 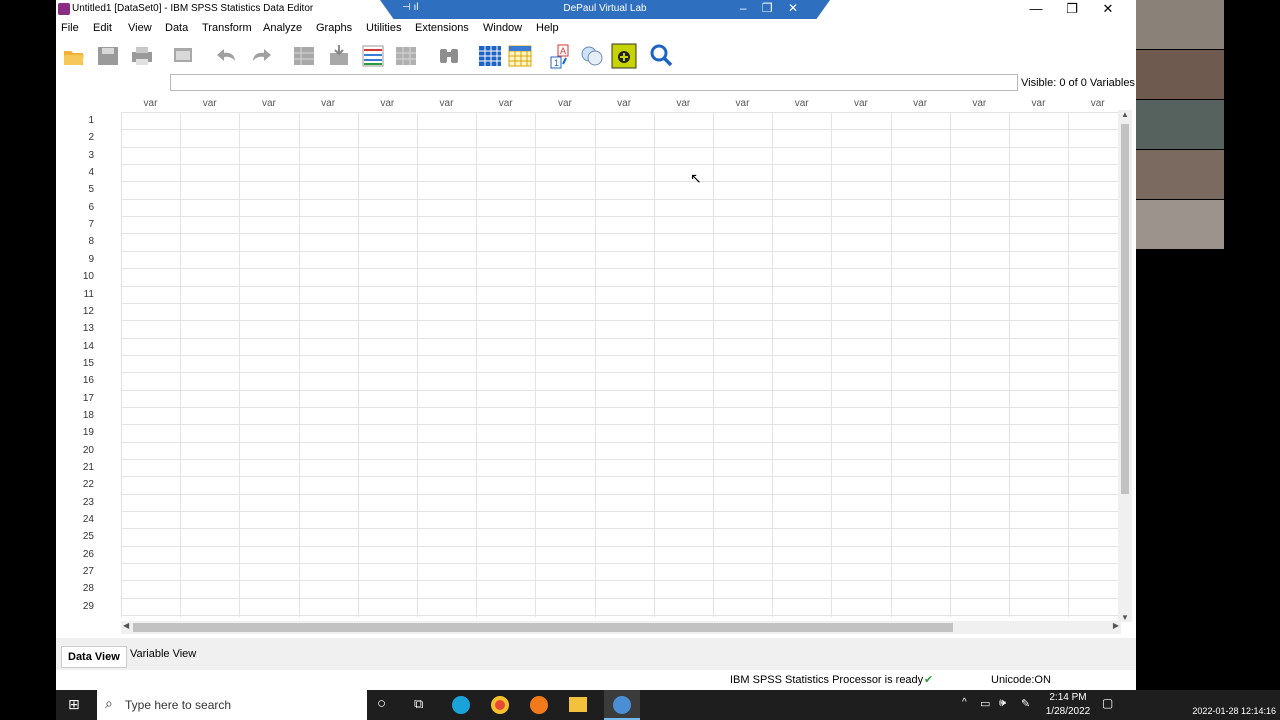 What do you see at coordinates (304, 56) in the screenshot?
I see `goto-case-icon` at bounding box center [304, 56].